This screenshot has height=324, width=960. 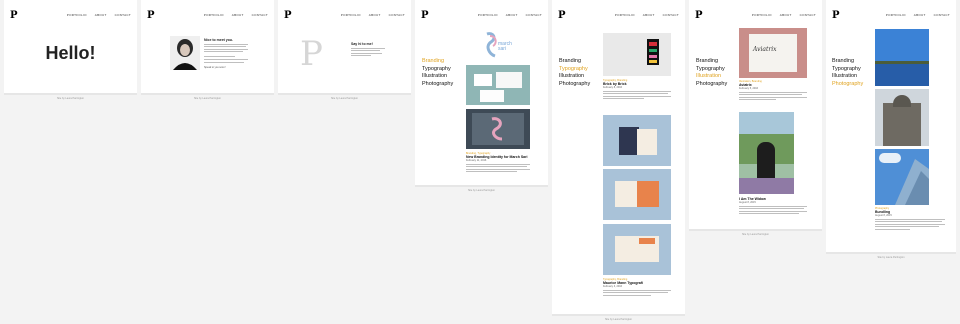 What do you see at coordinates (498, 129) in the screenshot?
I see `storefront-image` at bounding box center [498, 129].